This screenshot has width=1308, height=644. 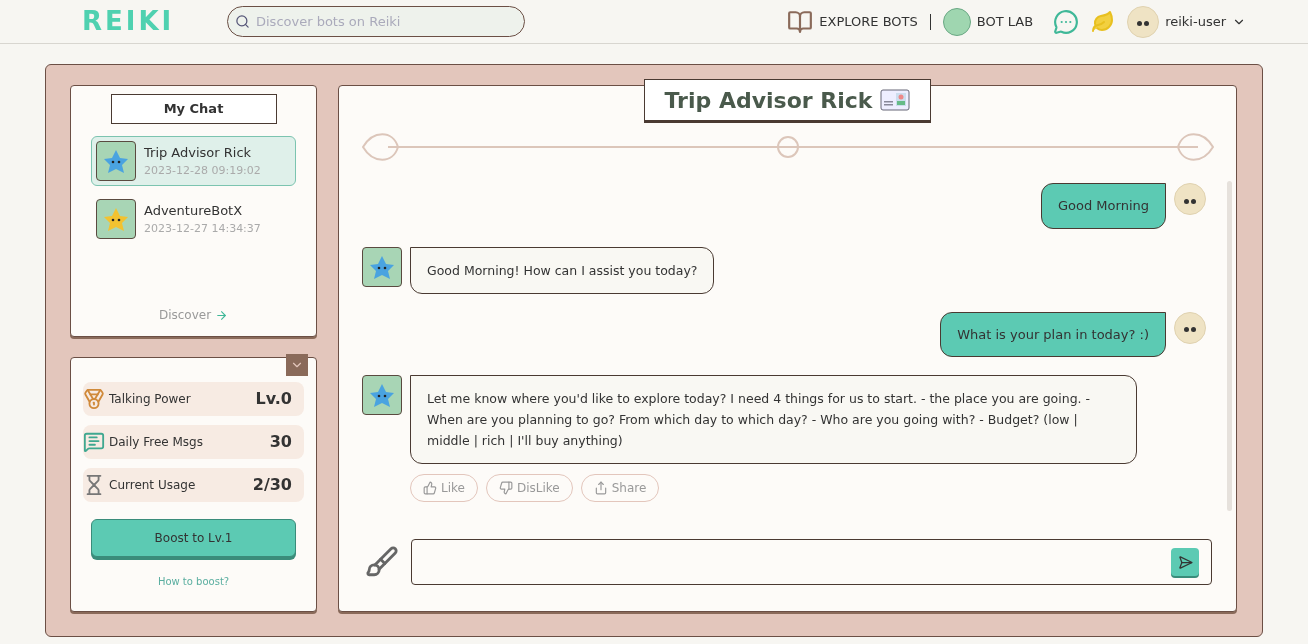 What do you see at coordinates (272, 485) in the screenshot?
I see `stat-value: 2/30` at bounding box center [272, 485].